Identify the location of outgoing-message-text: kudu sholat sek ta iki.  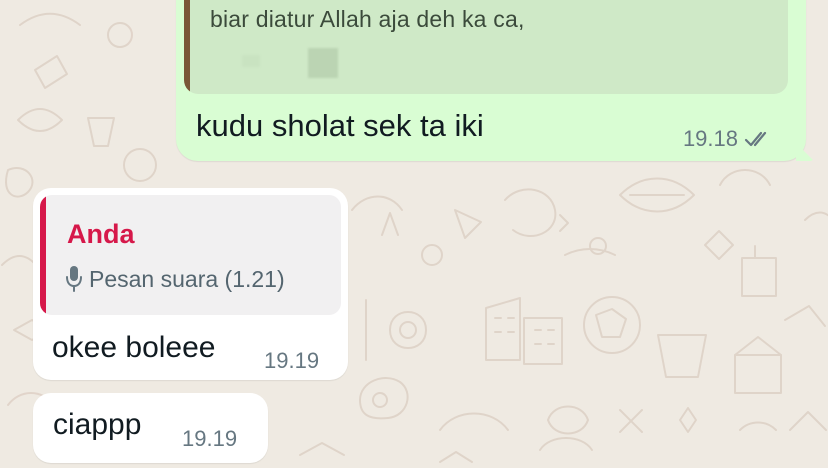
(340, 125).